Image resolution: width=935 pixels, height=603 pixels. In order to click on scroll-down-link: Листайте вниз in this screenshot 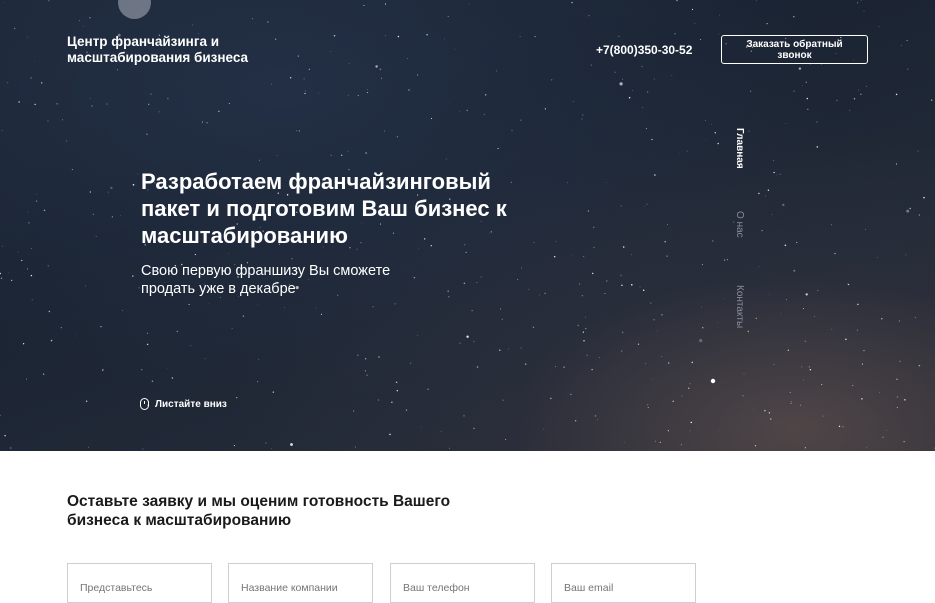, I will do `click(183, 404)`.